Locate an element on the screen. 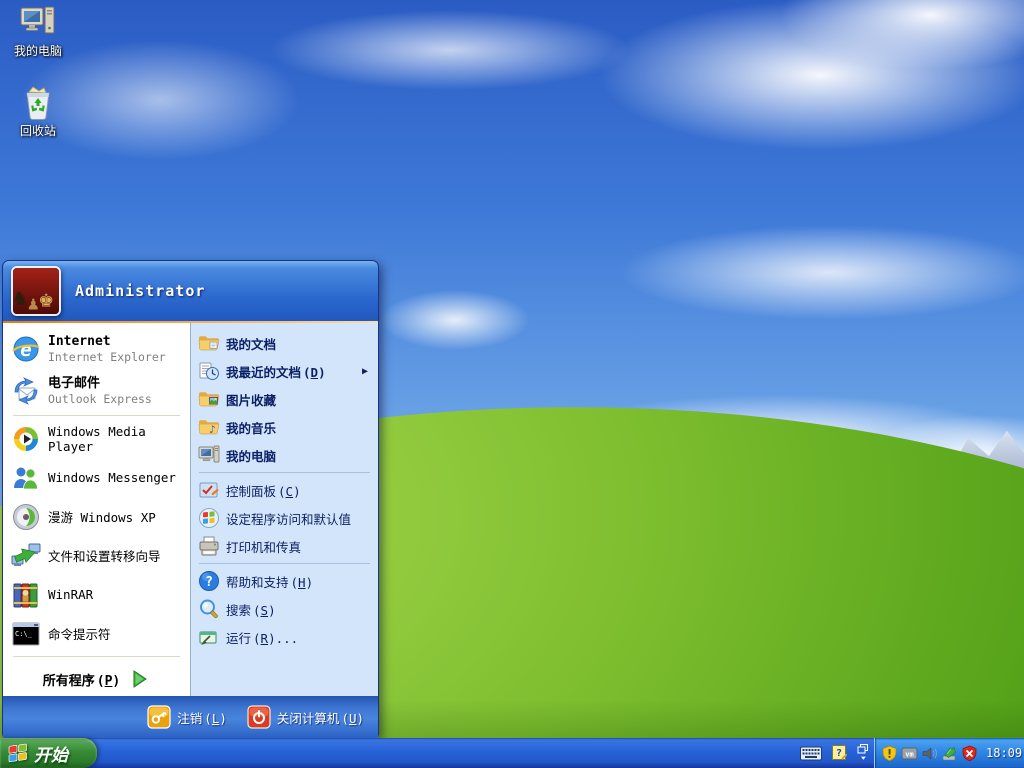 The width and height of the screenshot is (1024, 768). start-item-printers: 打印机和传真 is located at coordinates (284, 546).